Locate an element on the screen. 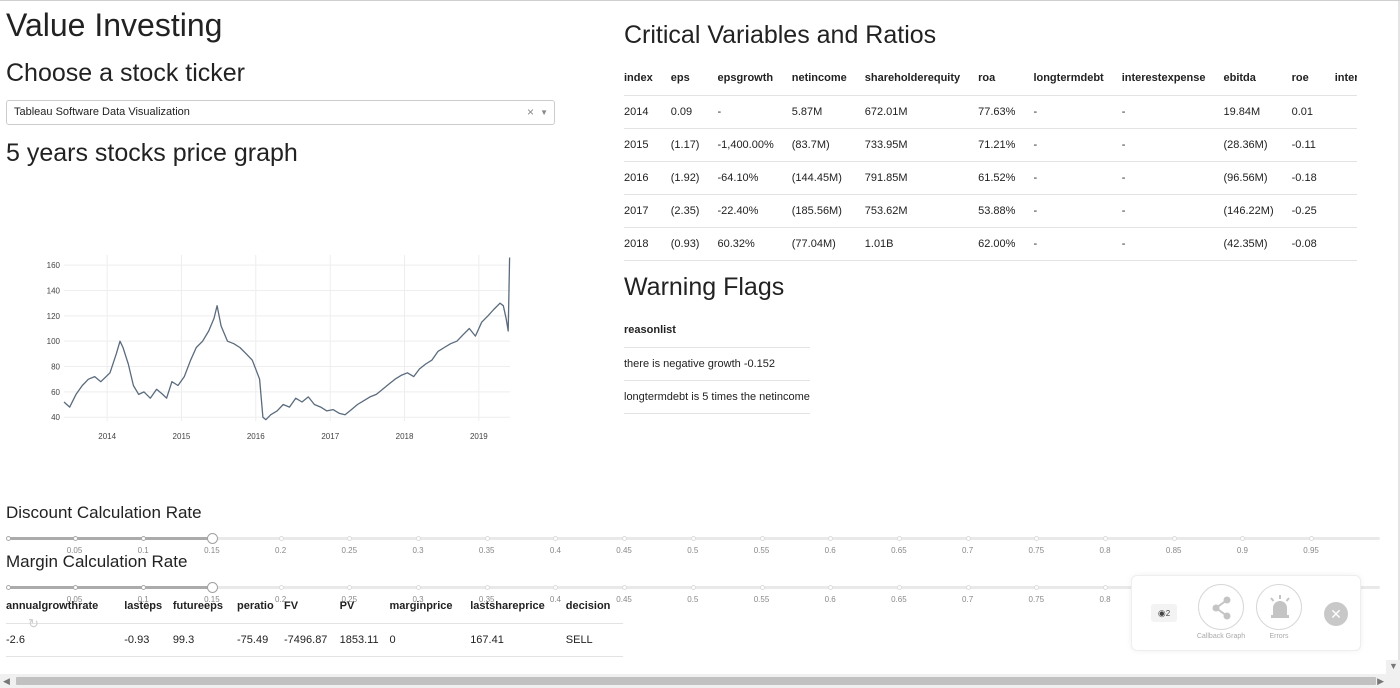 This screenshot has width=1400, height=688. table-cell: (0.93) is located at coordinates (694, 243).